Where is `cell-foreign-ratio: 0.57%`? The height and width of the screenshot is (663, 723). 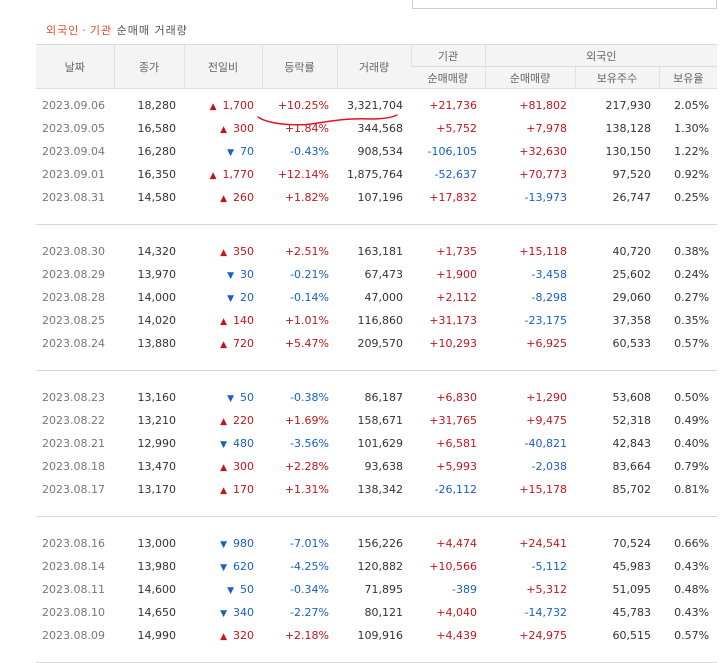
cell-foreign-ratio: 0.57% is located at coordinates (692, 635).